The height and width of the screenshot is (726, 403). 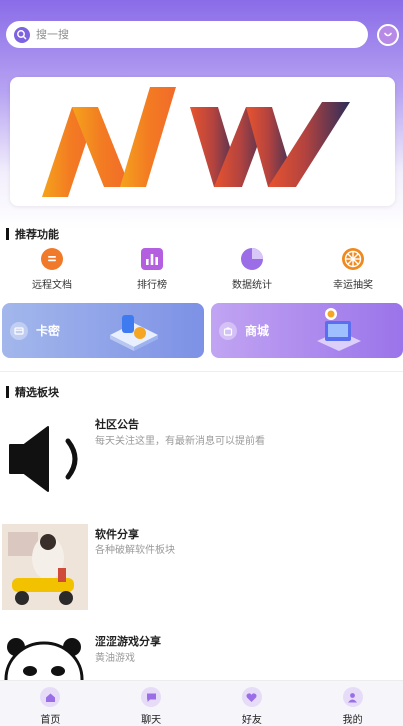 What do you see at coordinates (201, 462) in the screenshot?
I see `list-item: 社区公告 每天关注这里，有最新消息可以提前看` at bounding box center [201, 462].